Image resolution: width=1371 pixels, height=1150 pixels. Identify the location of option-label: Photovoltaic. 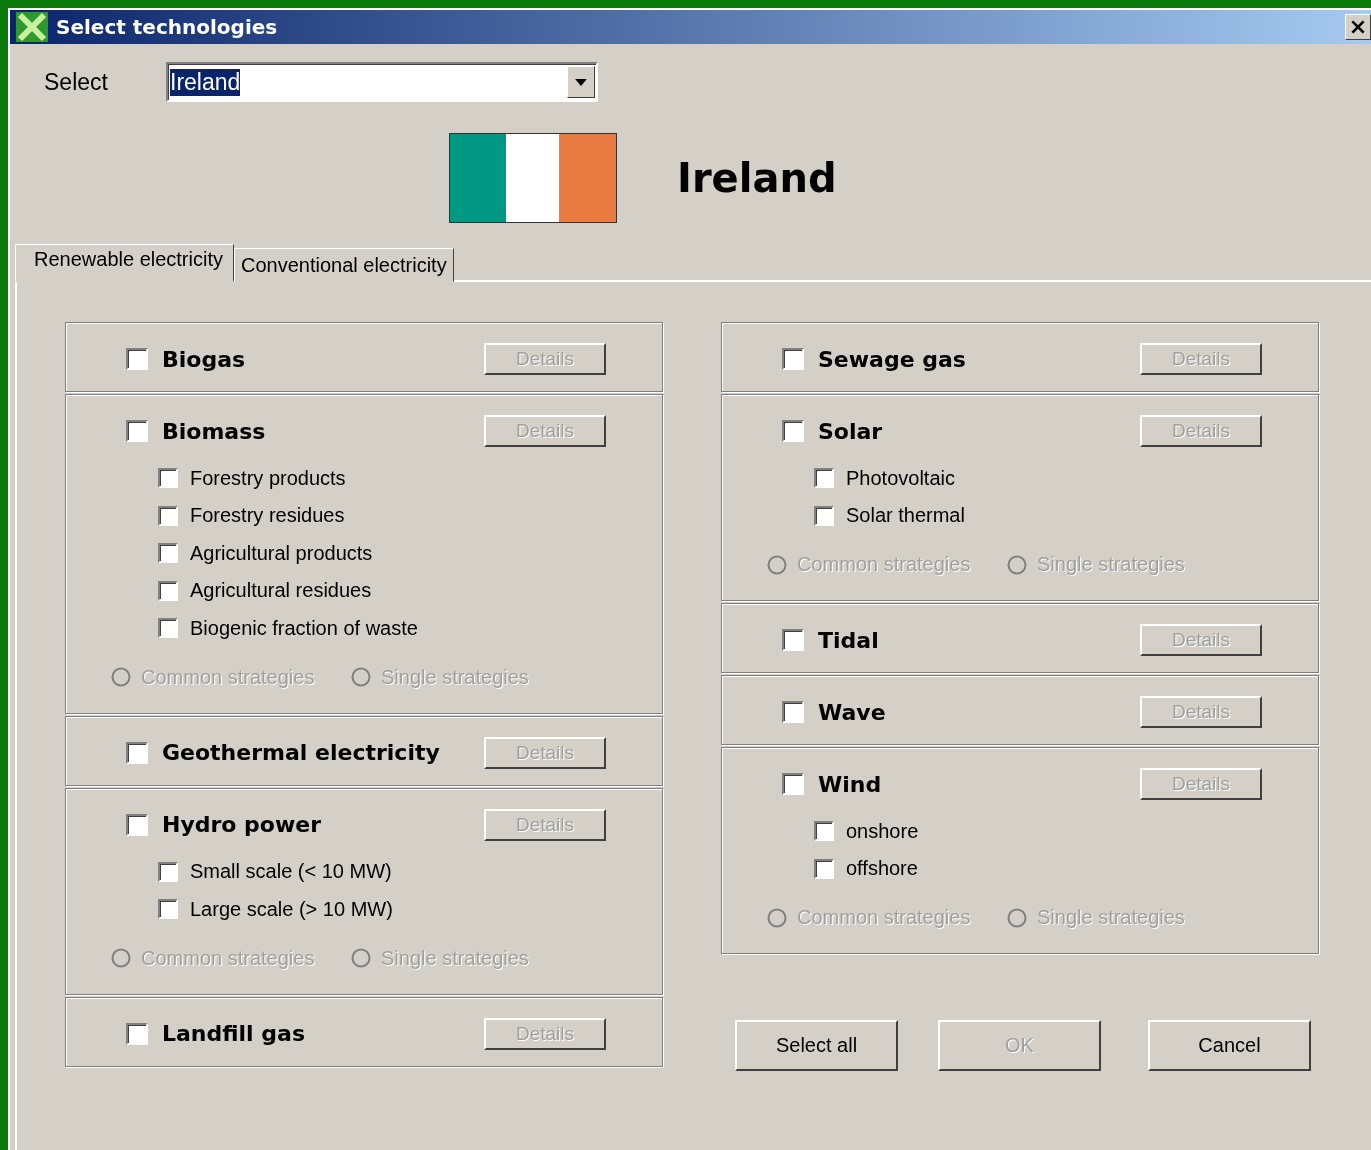
(900, 478).